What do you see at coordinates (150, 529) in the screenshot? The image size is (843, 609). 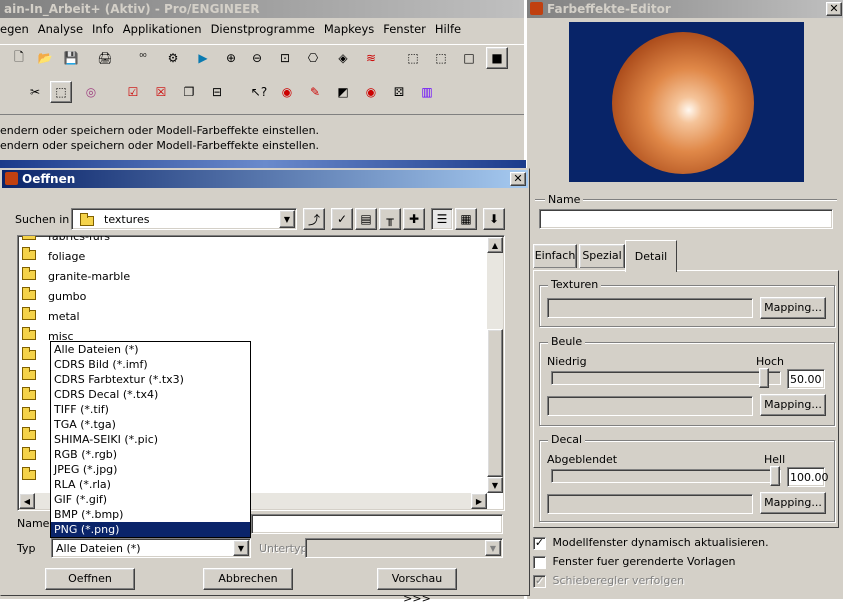 I see `file-type-option: PNG (*.png)` at bounding box center [150, 529].